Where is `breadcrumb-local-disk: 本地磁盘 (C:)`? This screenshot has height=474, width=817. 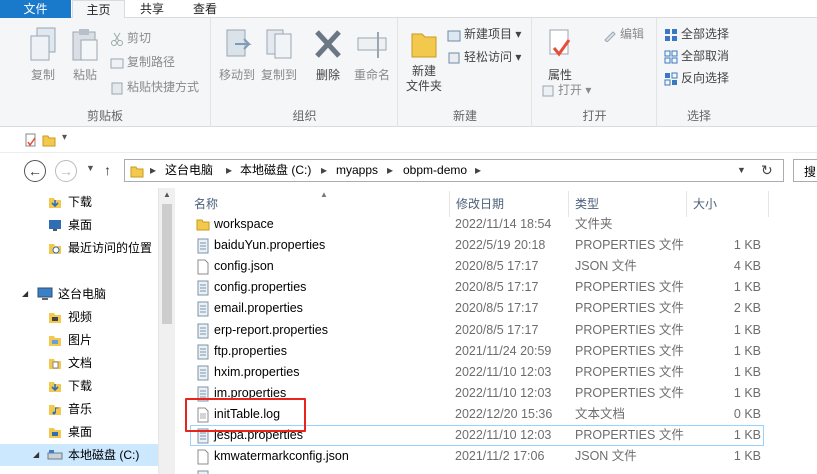 breadcrumb-local-disk: 本地磁盘 (C:) is located at coordinates (275, 170).